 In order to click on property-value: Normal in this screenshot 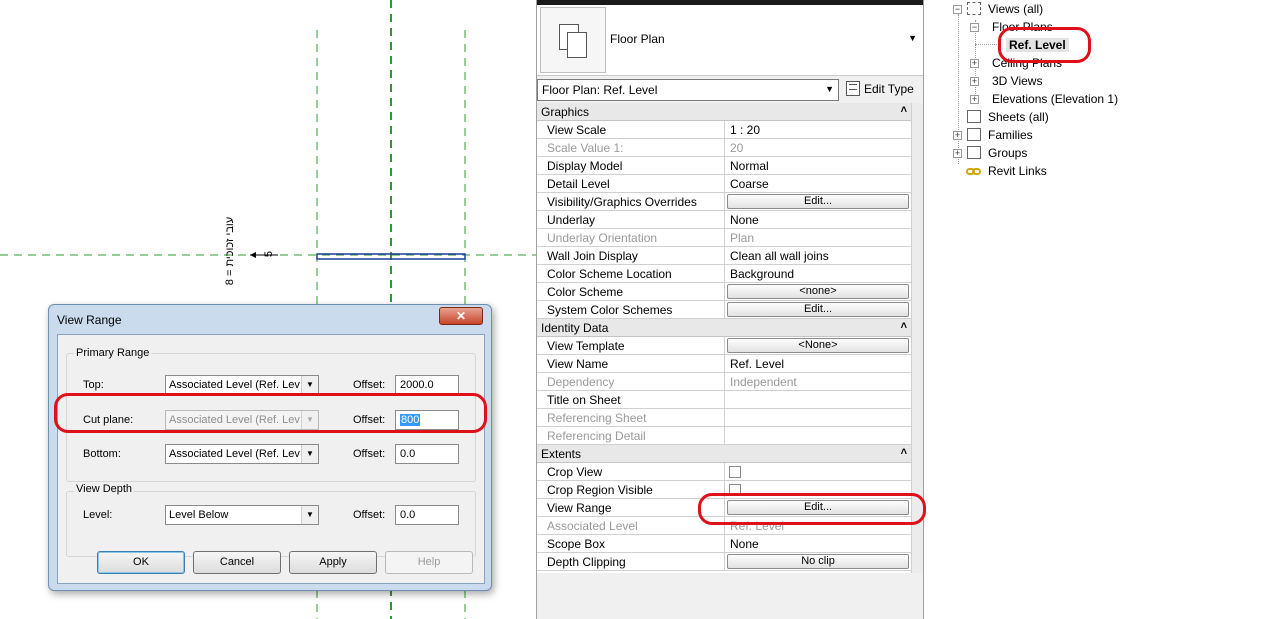, I will do `click(817, 166)`.